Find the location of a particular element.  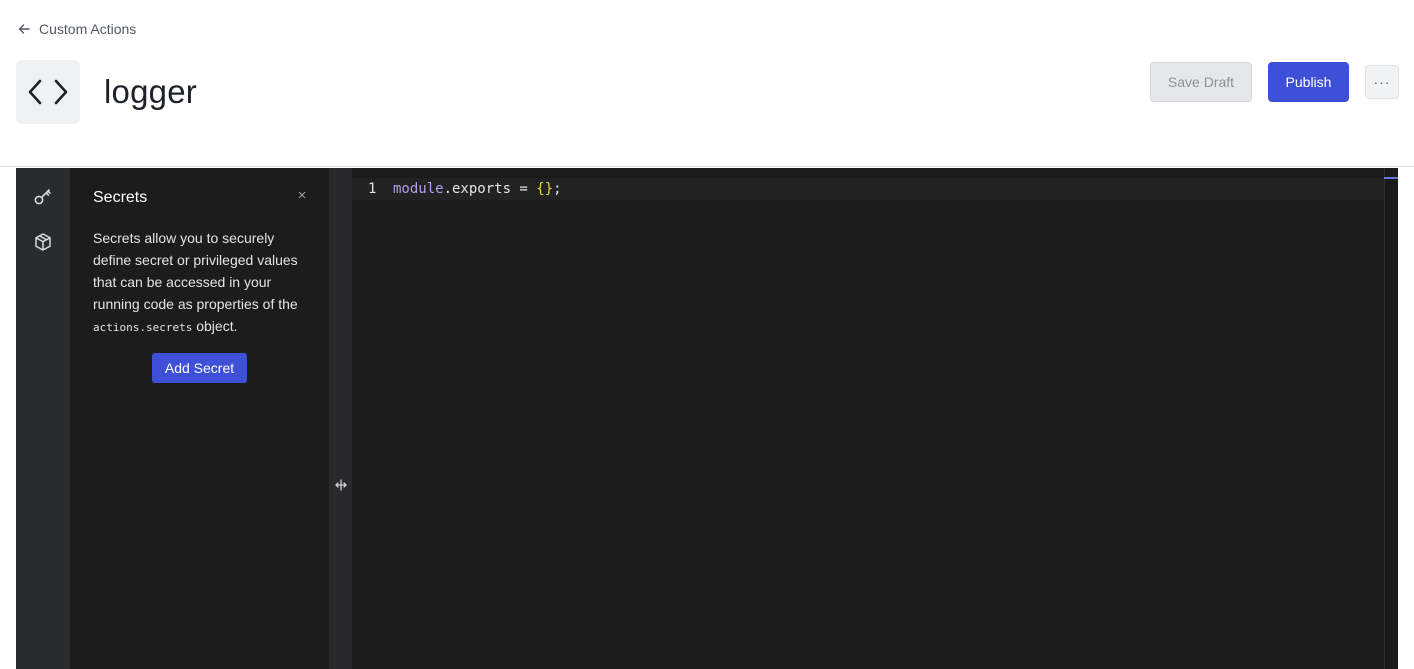

arrow-left-icon is located at coordinates (24, 29).